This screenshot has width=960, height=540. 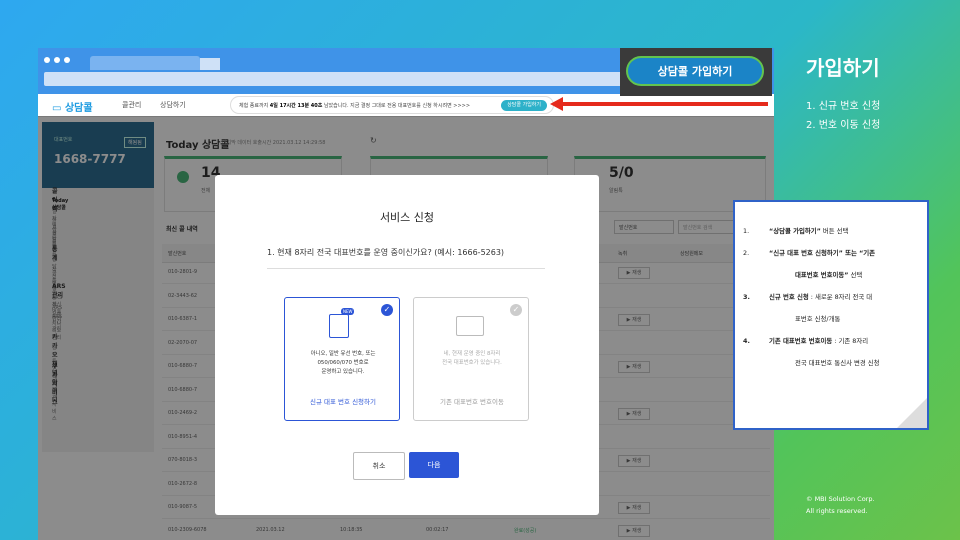 What do you see at coordinates (343, 402) in the screenshot?
I see `option-new-label: 신규 대표 번호 신청하기` at bounding box center [343, 402].